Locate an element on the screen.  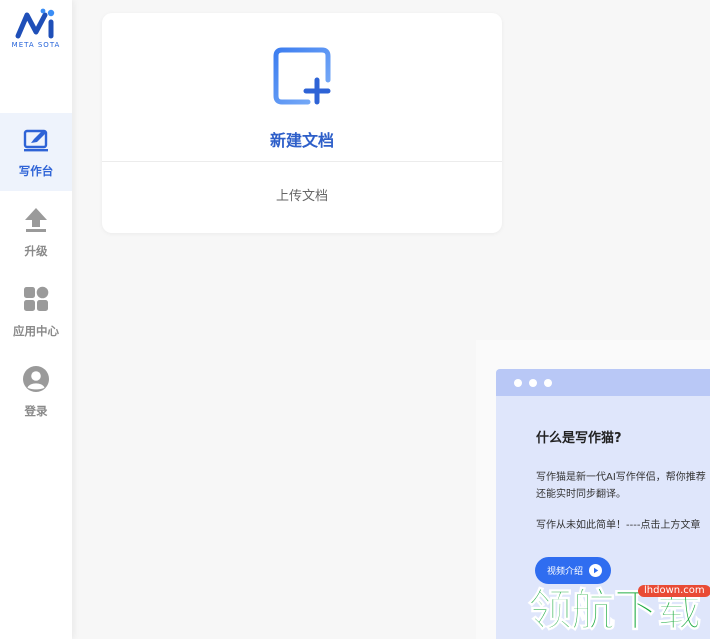
sidebar-item-upgrade: 升级 is located at coordinates (36, 232).